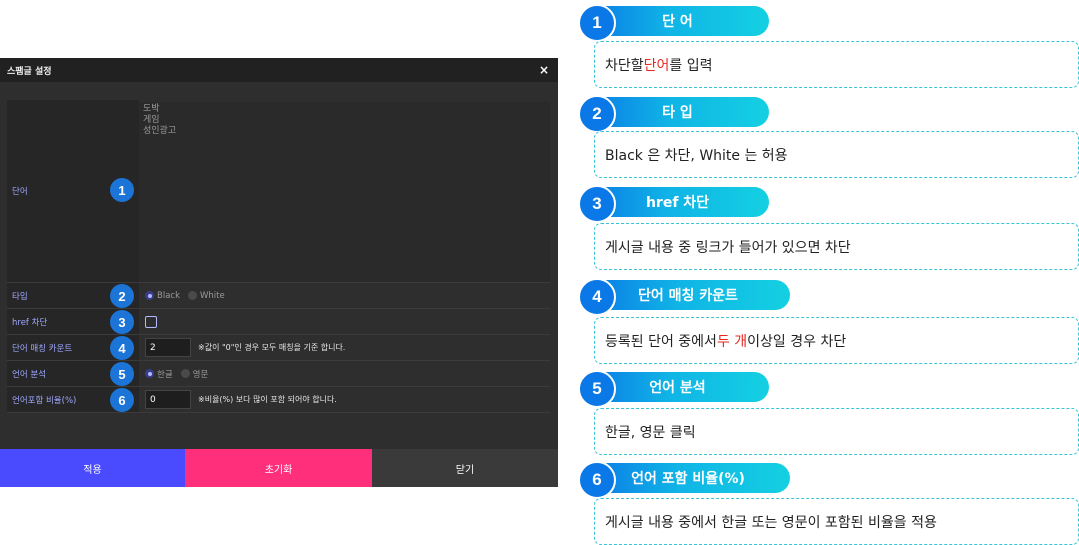 The width and height of the screenshot is (1079, 545). I want to click on dialog-title: 스팸글 설정, so click(29, 71).